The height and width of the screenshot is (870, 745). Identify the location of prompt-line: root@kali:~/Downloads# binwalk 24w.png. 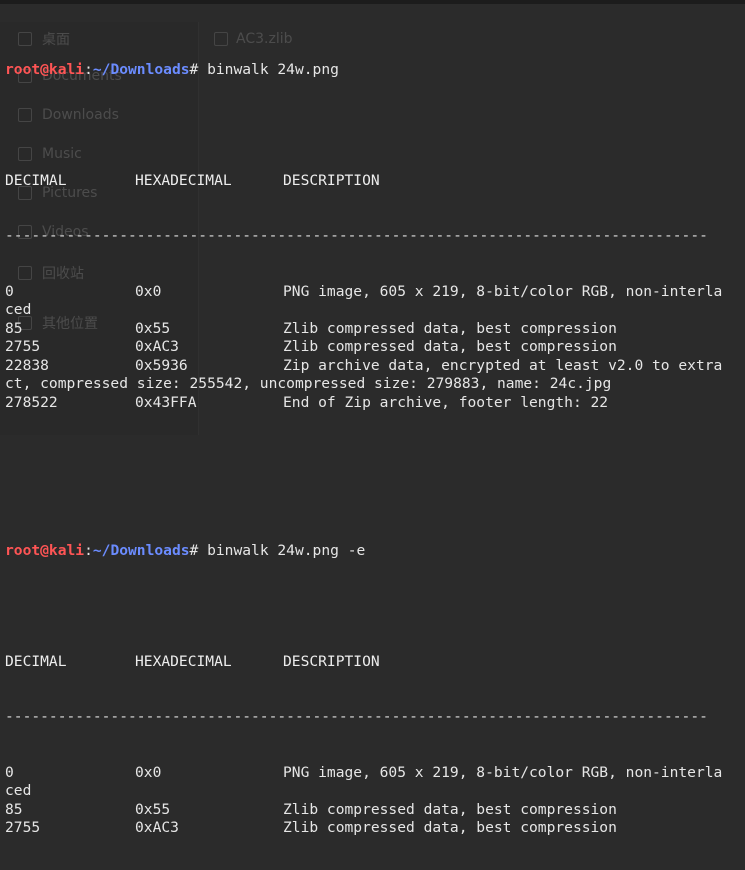
(375, 70).